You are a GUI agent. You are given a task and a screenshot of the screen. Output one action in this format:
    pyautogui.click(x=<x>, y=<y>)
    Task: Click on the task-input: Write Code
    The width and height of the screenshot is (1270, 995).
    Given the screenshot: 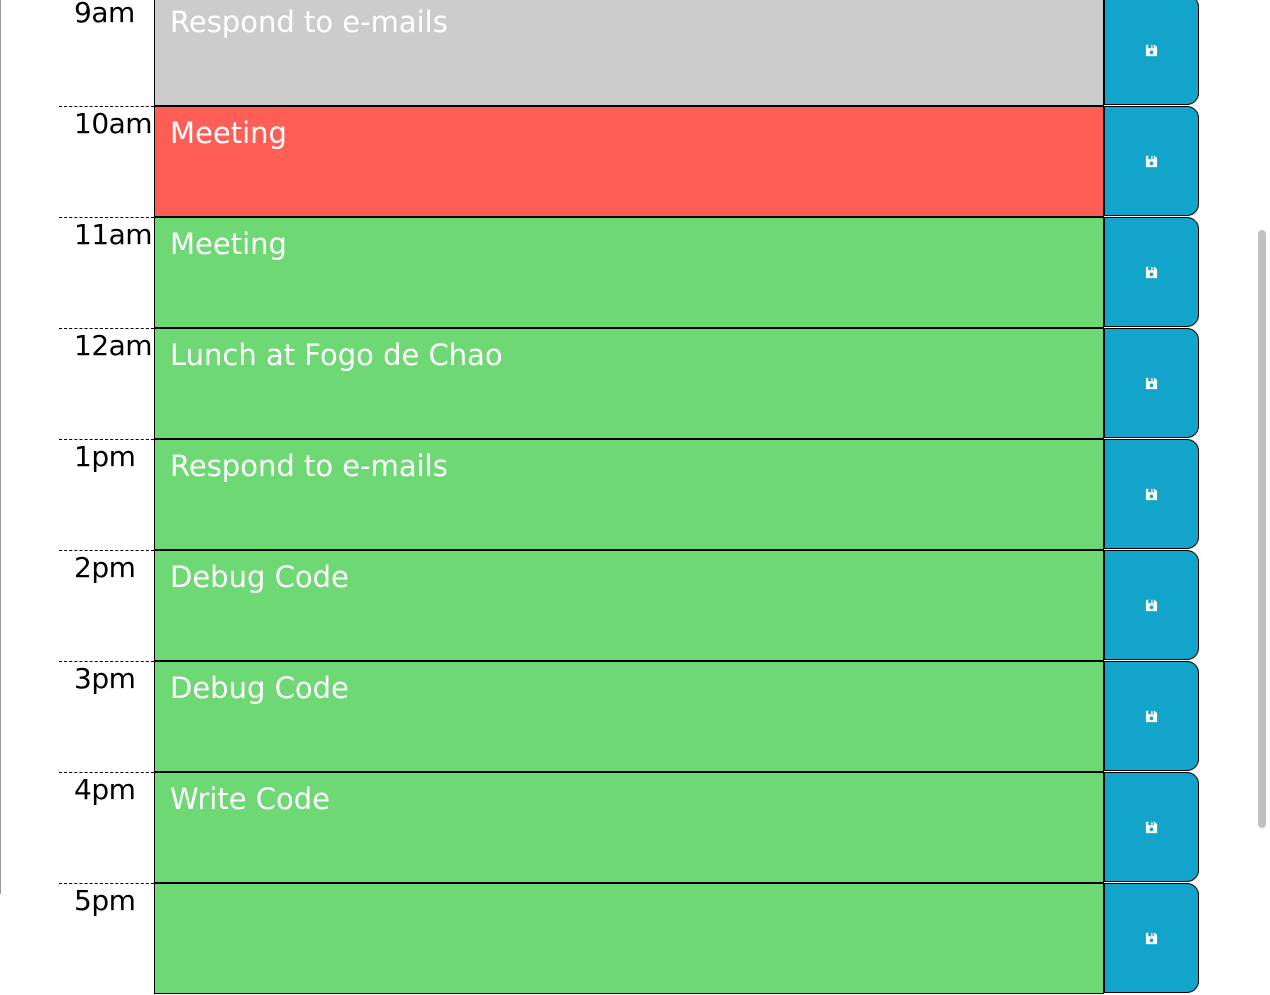 What is the action you would take?
    pyautogui.click(x=629, y=827)
    